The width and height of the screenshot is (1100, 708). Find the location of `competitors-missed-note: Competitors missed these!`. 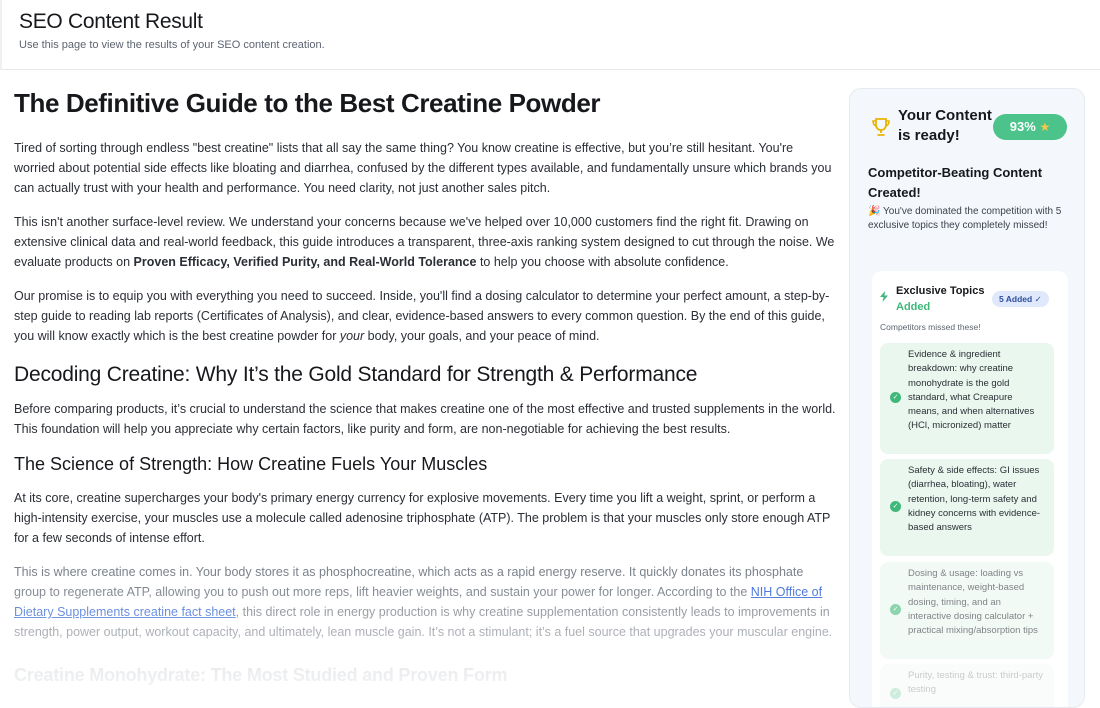

competitors-missed-note: Competitors missed these! is located at coordinates (930, 327).